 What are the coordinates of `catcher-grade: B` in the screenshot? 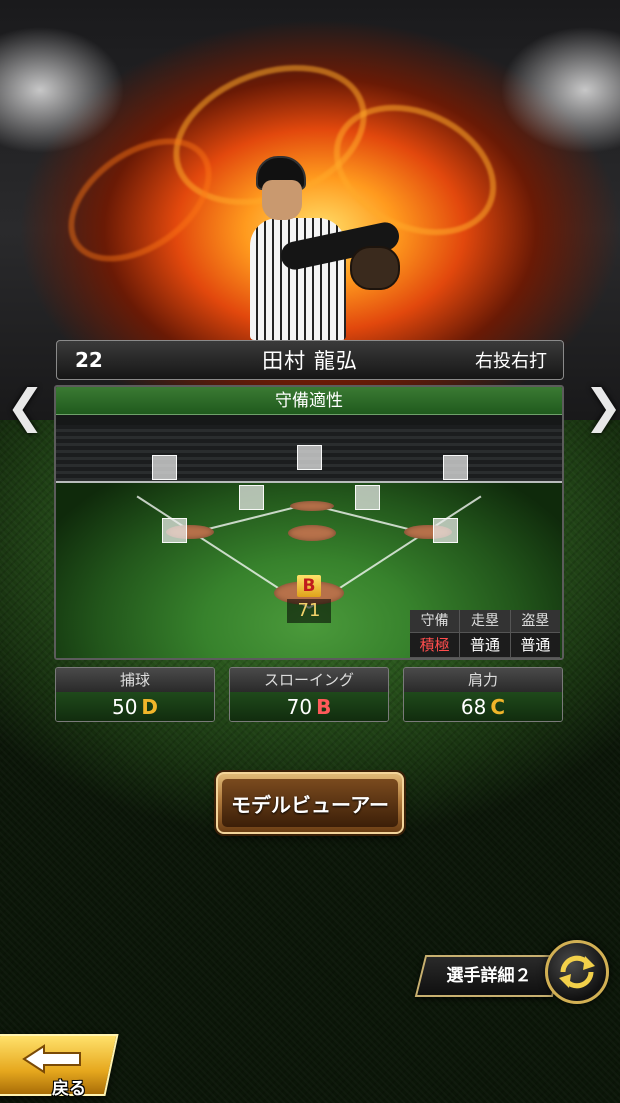 It's located at (309, 586).